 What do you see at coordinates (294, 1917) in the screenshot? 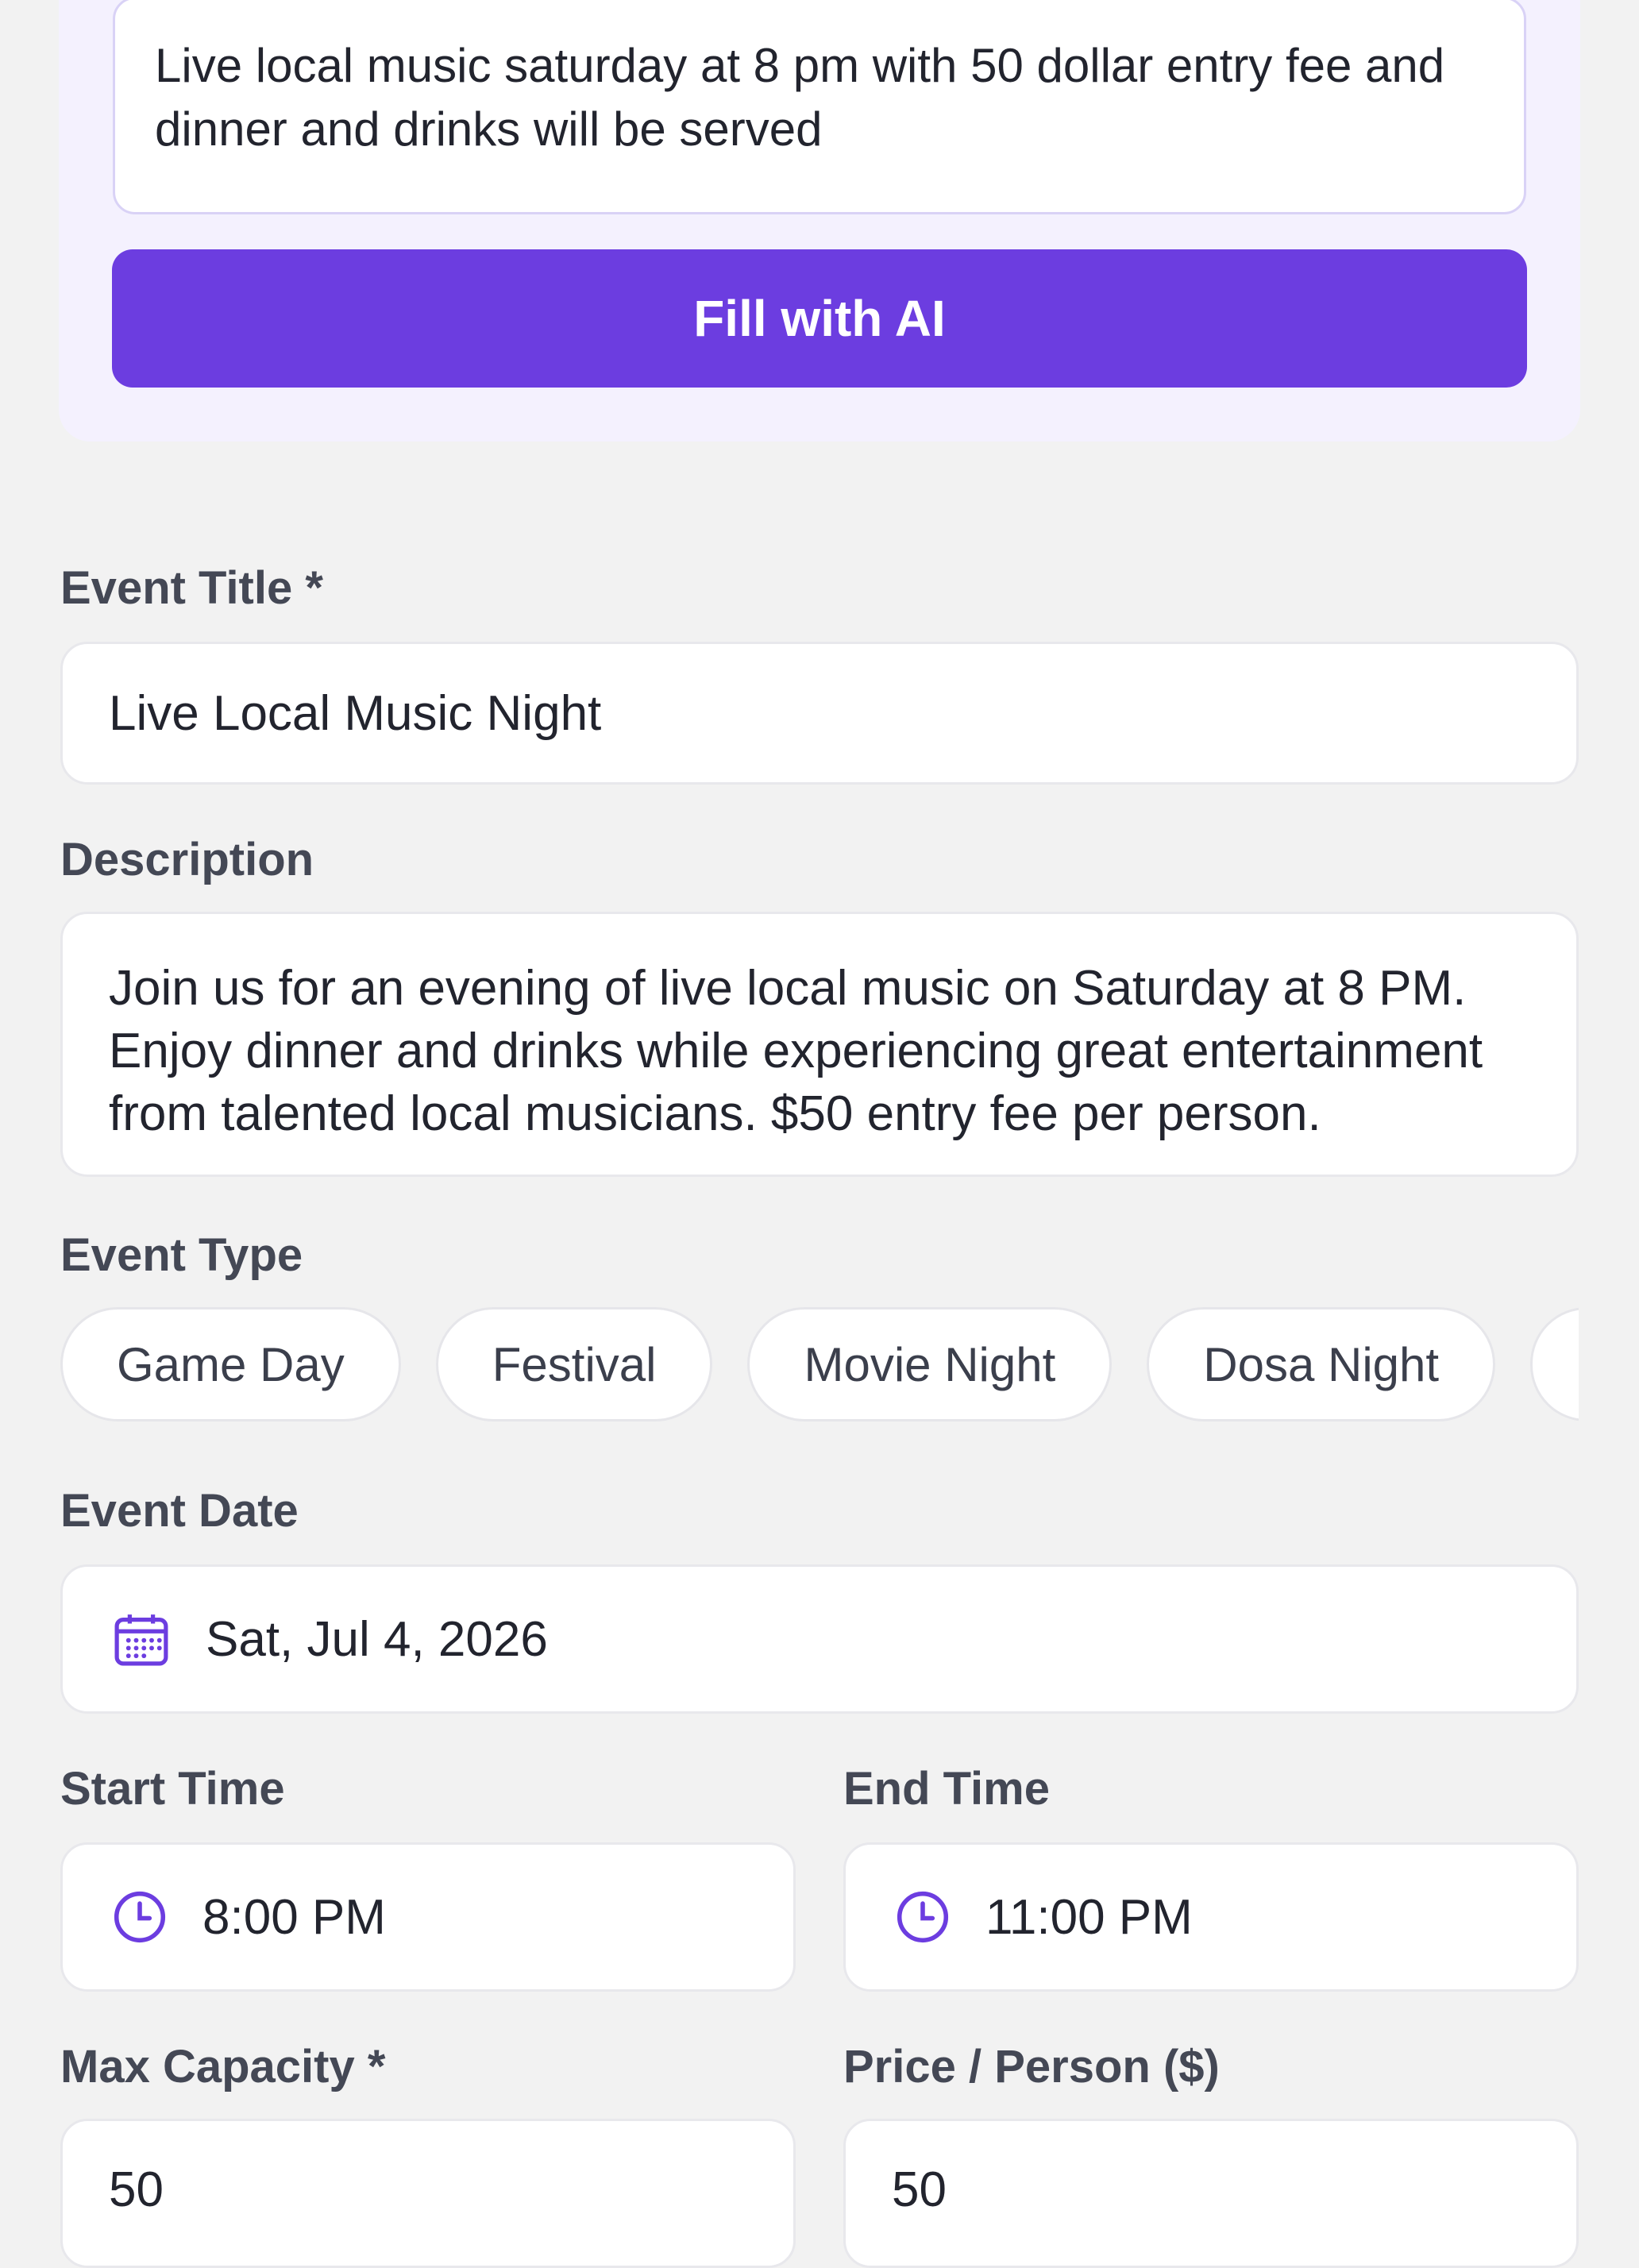
I see `start-time-value: 8:00 PM` at bounding box center [294, 1917].